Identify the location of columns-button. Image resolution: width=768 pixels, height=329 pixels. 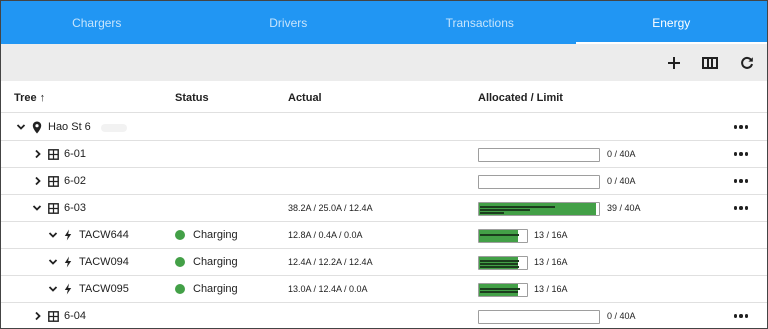
(710, 63).